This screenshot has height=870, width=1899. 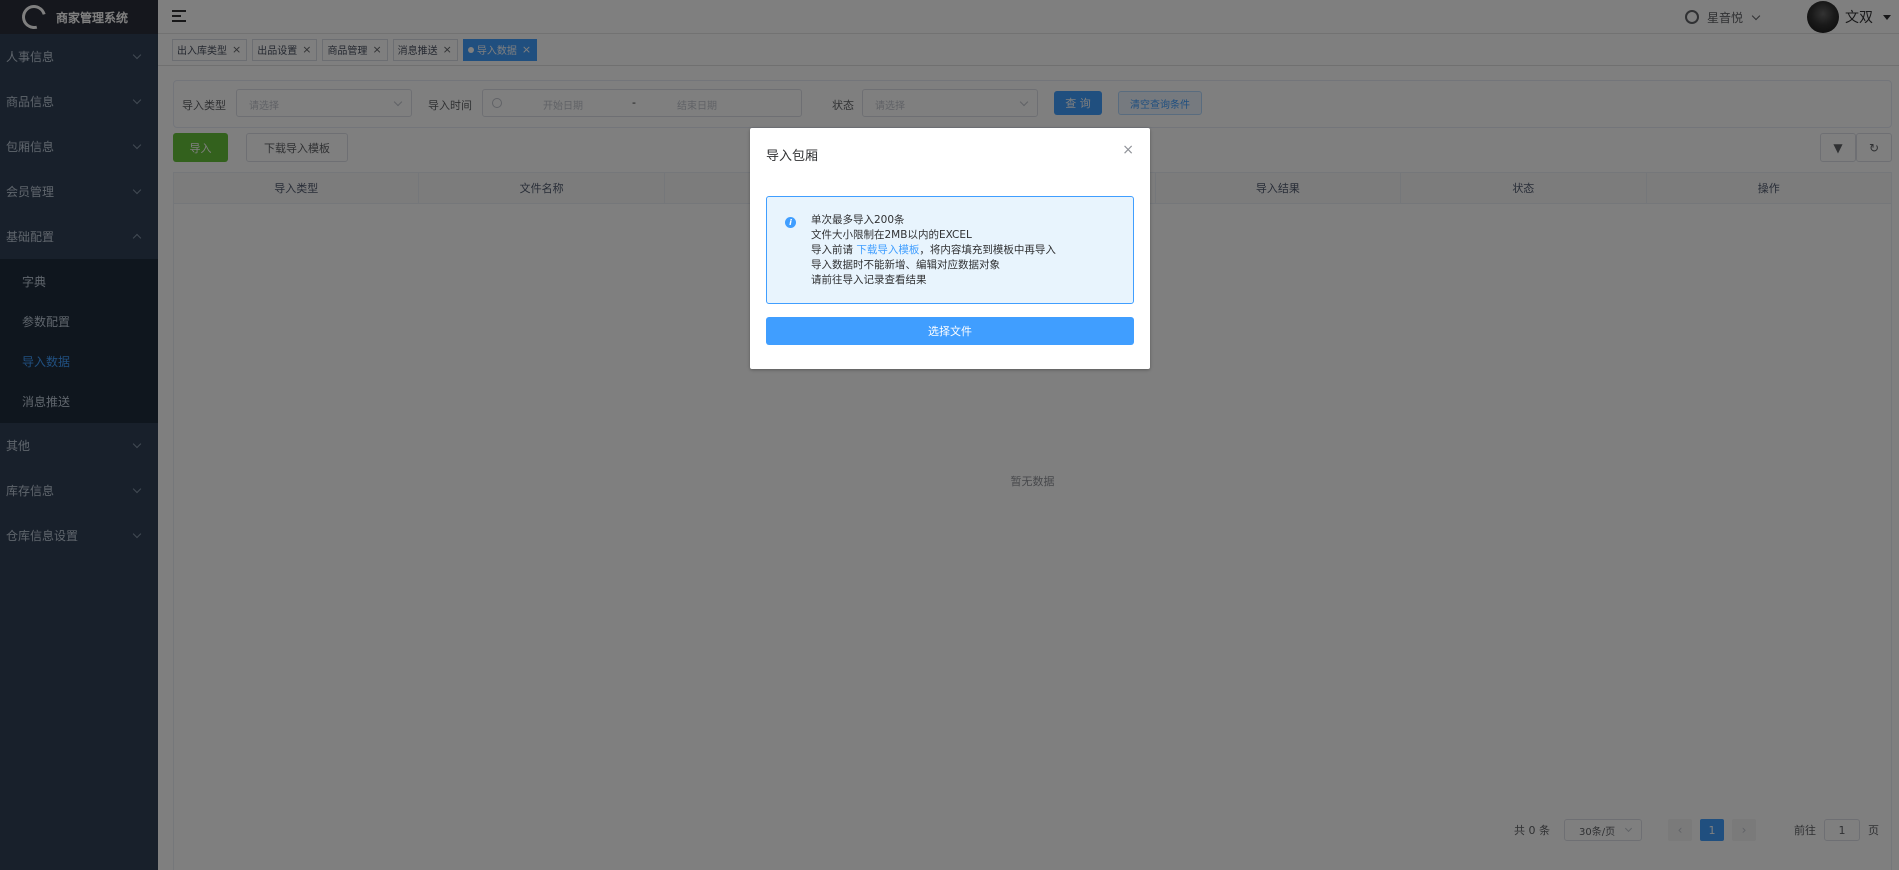 What do you see at coordinates (1128, 150) in the screenshot?
I see `close-icon: ×` at bounding box center [1128, 150].